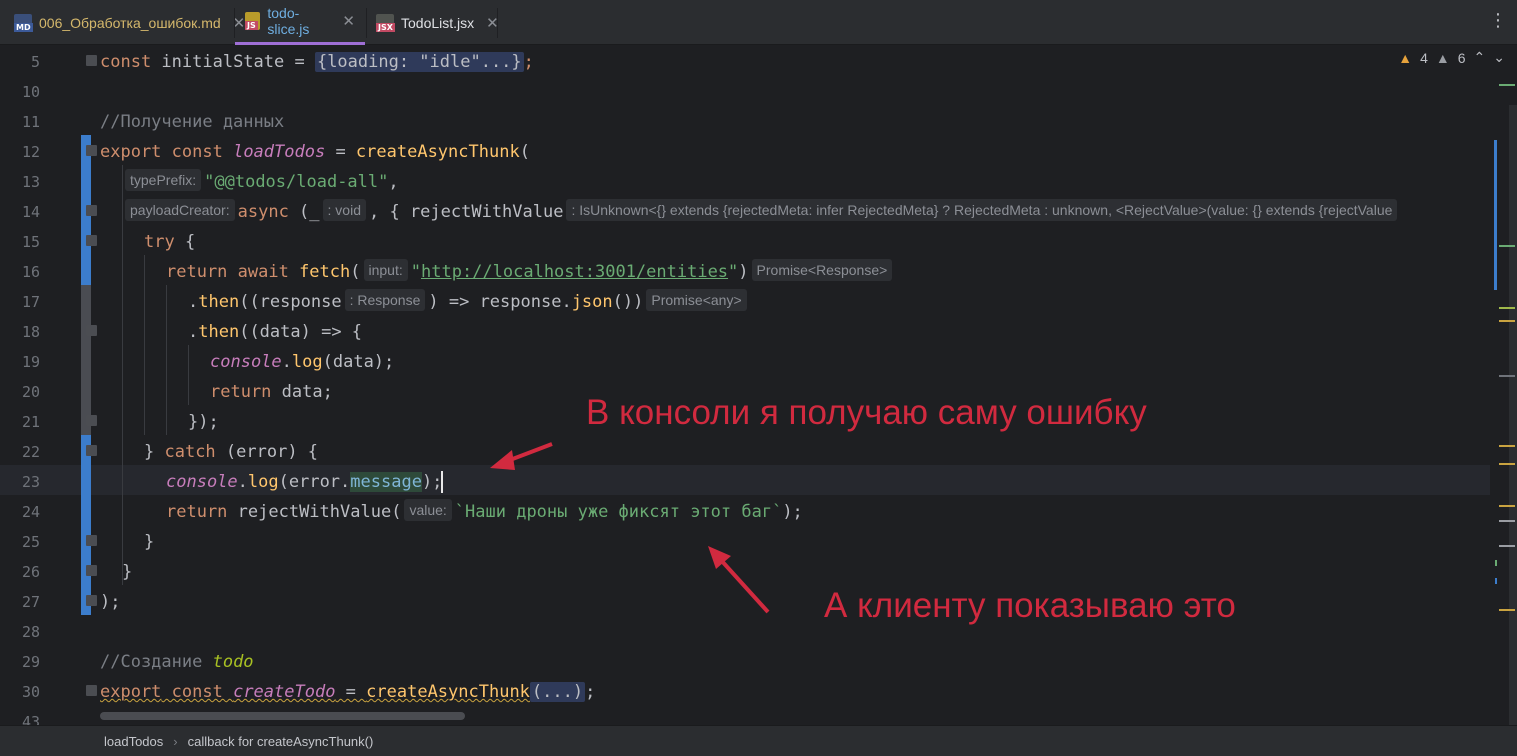  Describe the element at coordinates (348, 21) in the screenshot. I see `close-icon: ✕` at that location.